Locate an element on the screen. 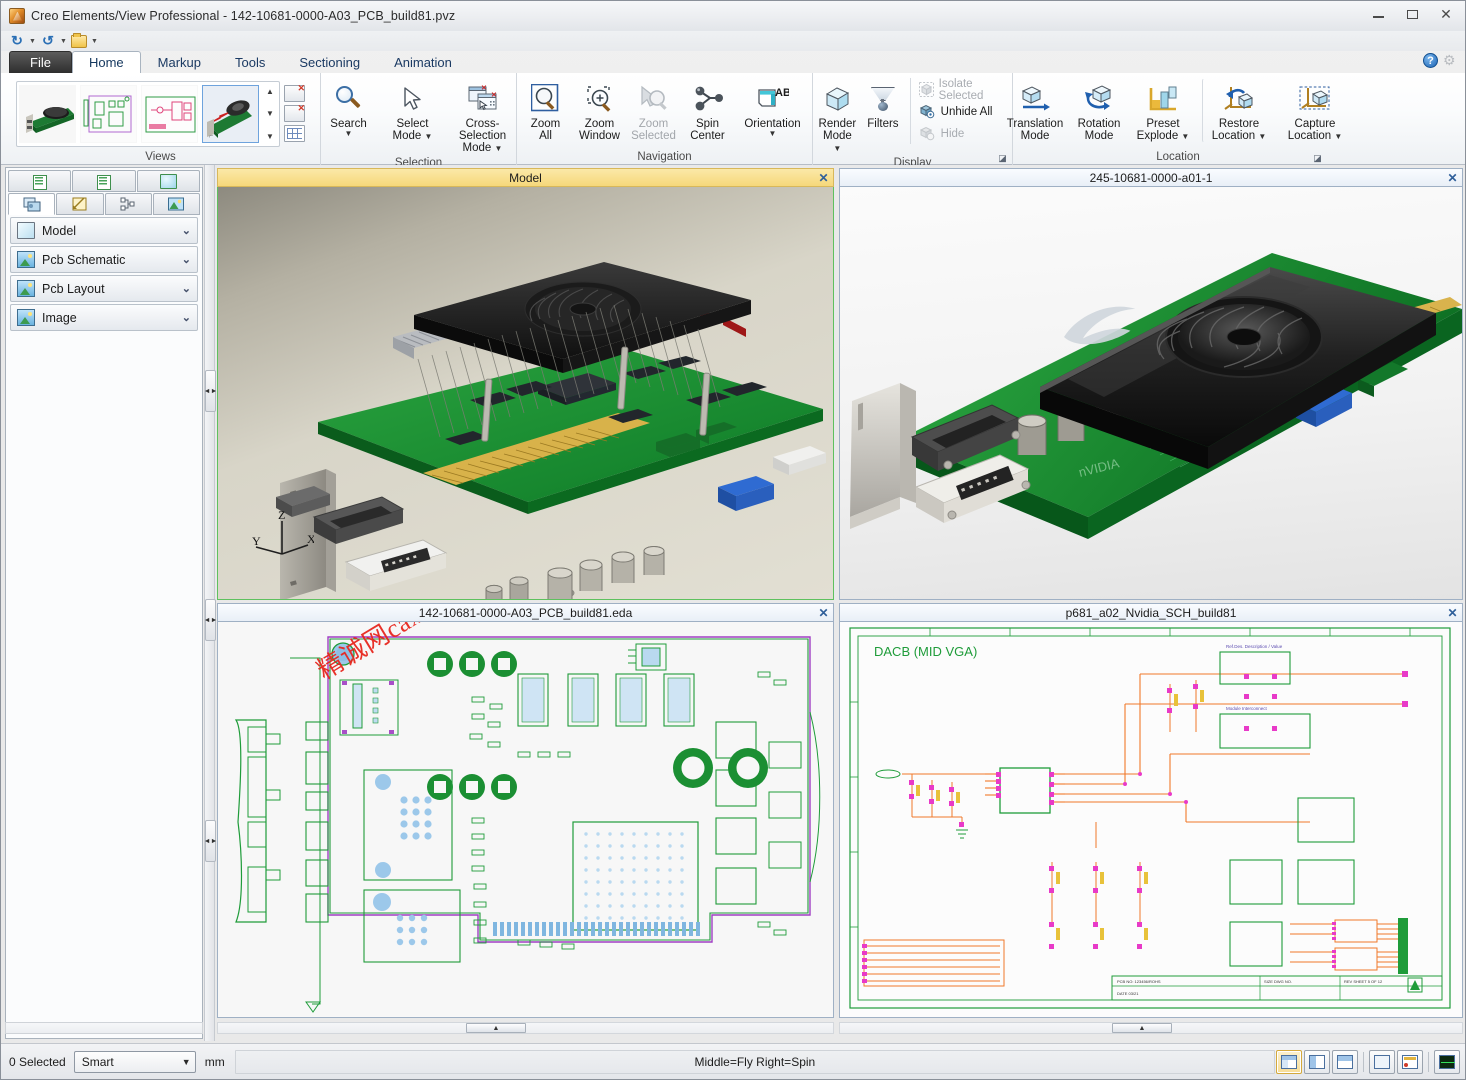  unhide-all-button: Unhide All is located at coordinates (963, 111).